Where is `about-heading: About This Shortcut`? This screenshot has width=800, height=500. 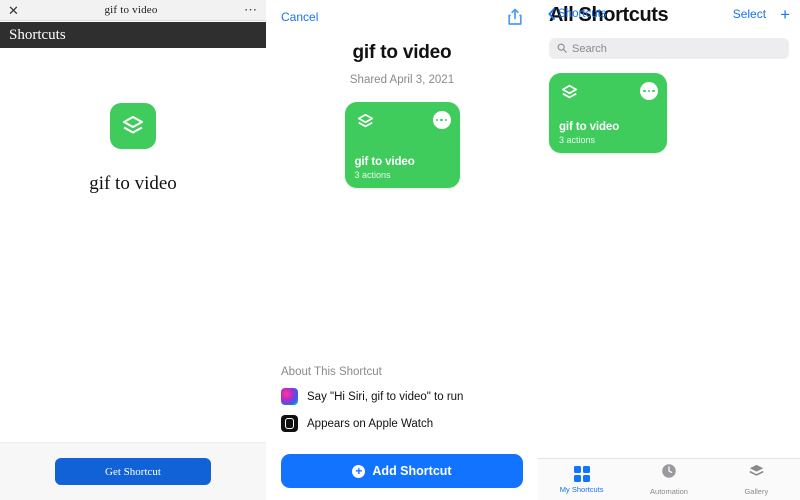 about-heading: About This Shortcut is located at coordinates (331, 372).